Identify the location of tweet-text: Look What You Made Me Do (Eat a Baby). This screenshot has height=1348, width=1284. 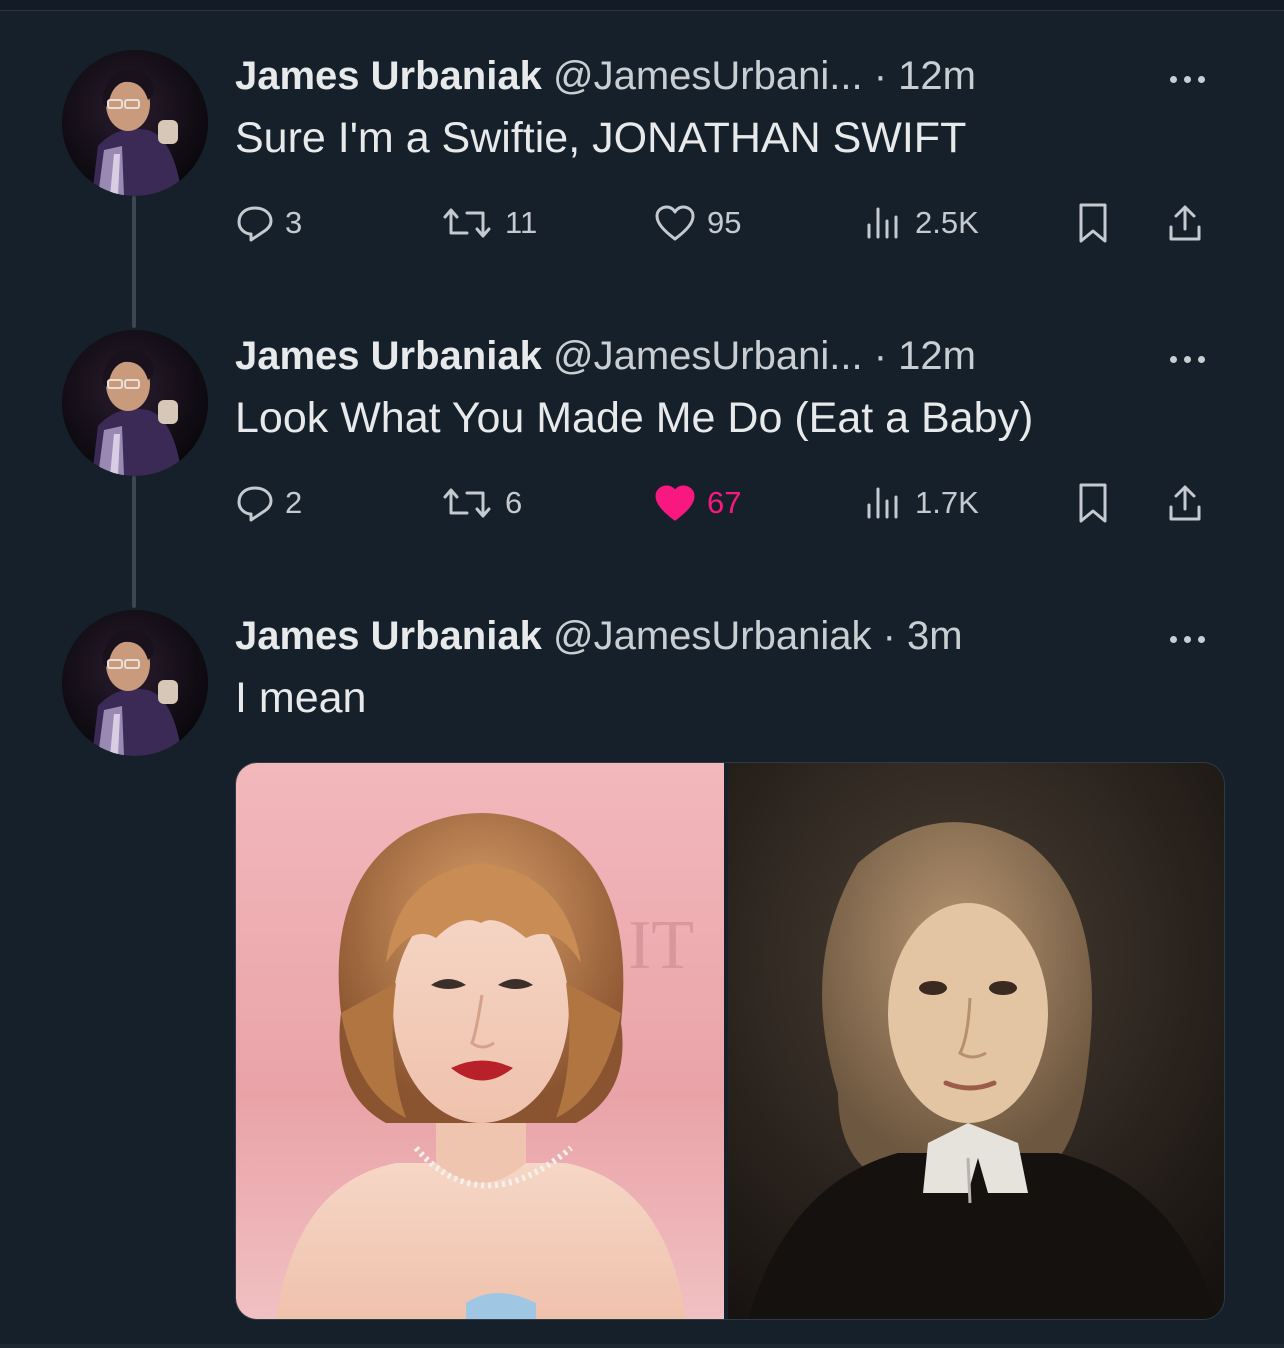
(634, 418).